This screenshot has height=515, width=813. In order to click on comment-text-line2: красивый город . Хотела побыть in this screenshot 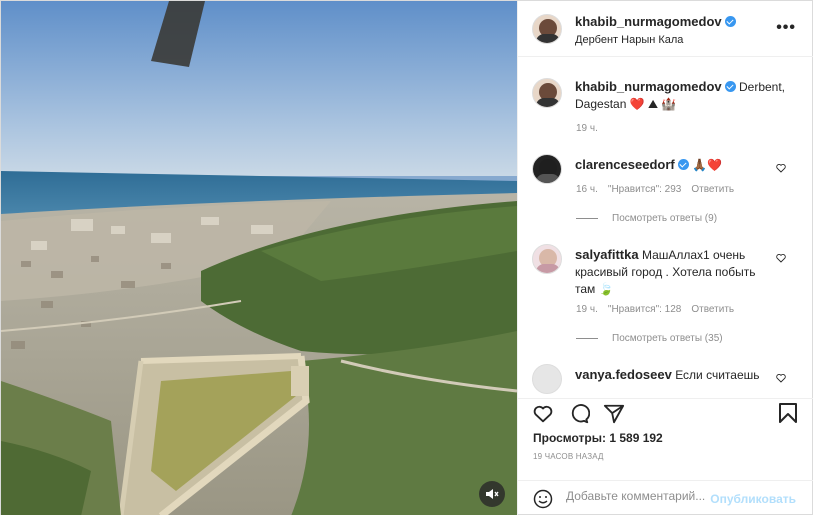, I will do `click(665, 272)`.